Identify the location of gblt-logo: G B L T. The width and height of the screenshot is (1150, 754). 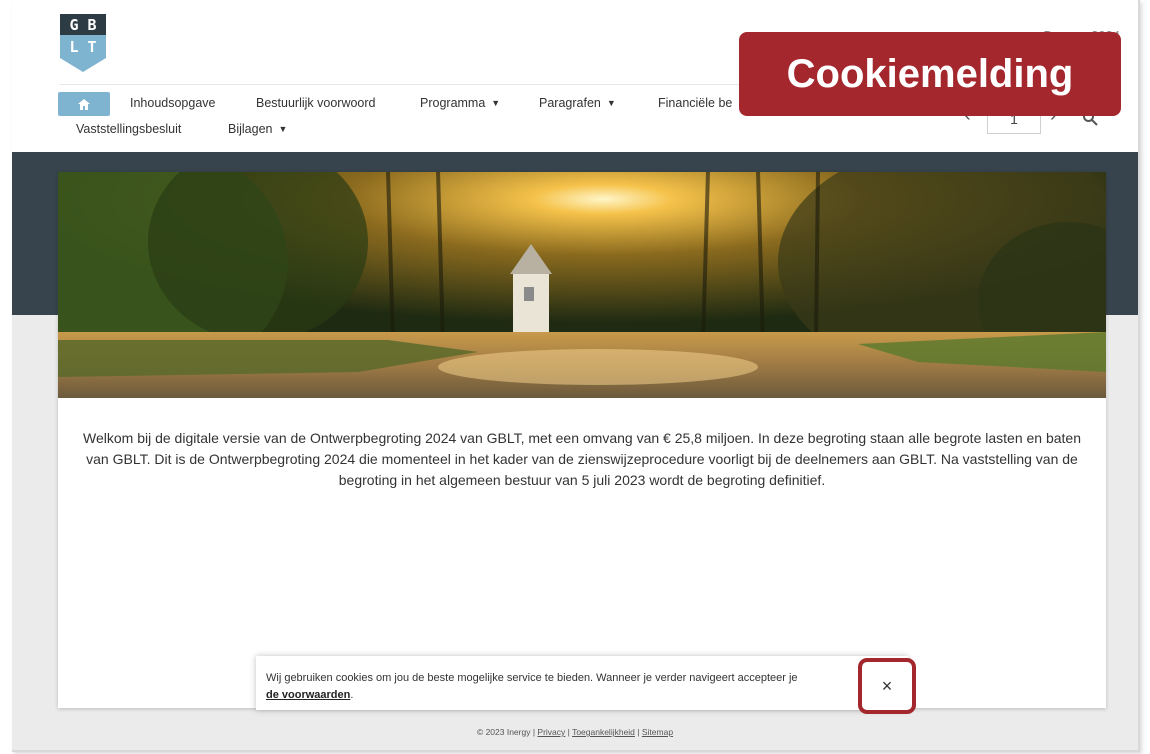
(83, 43).